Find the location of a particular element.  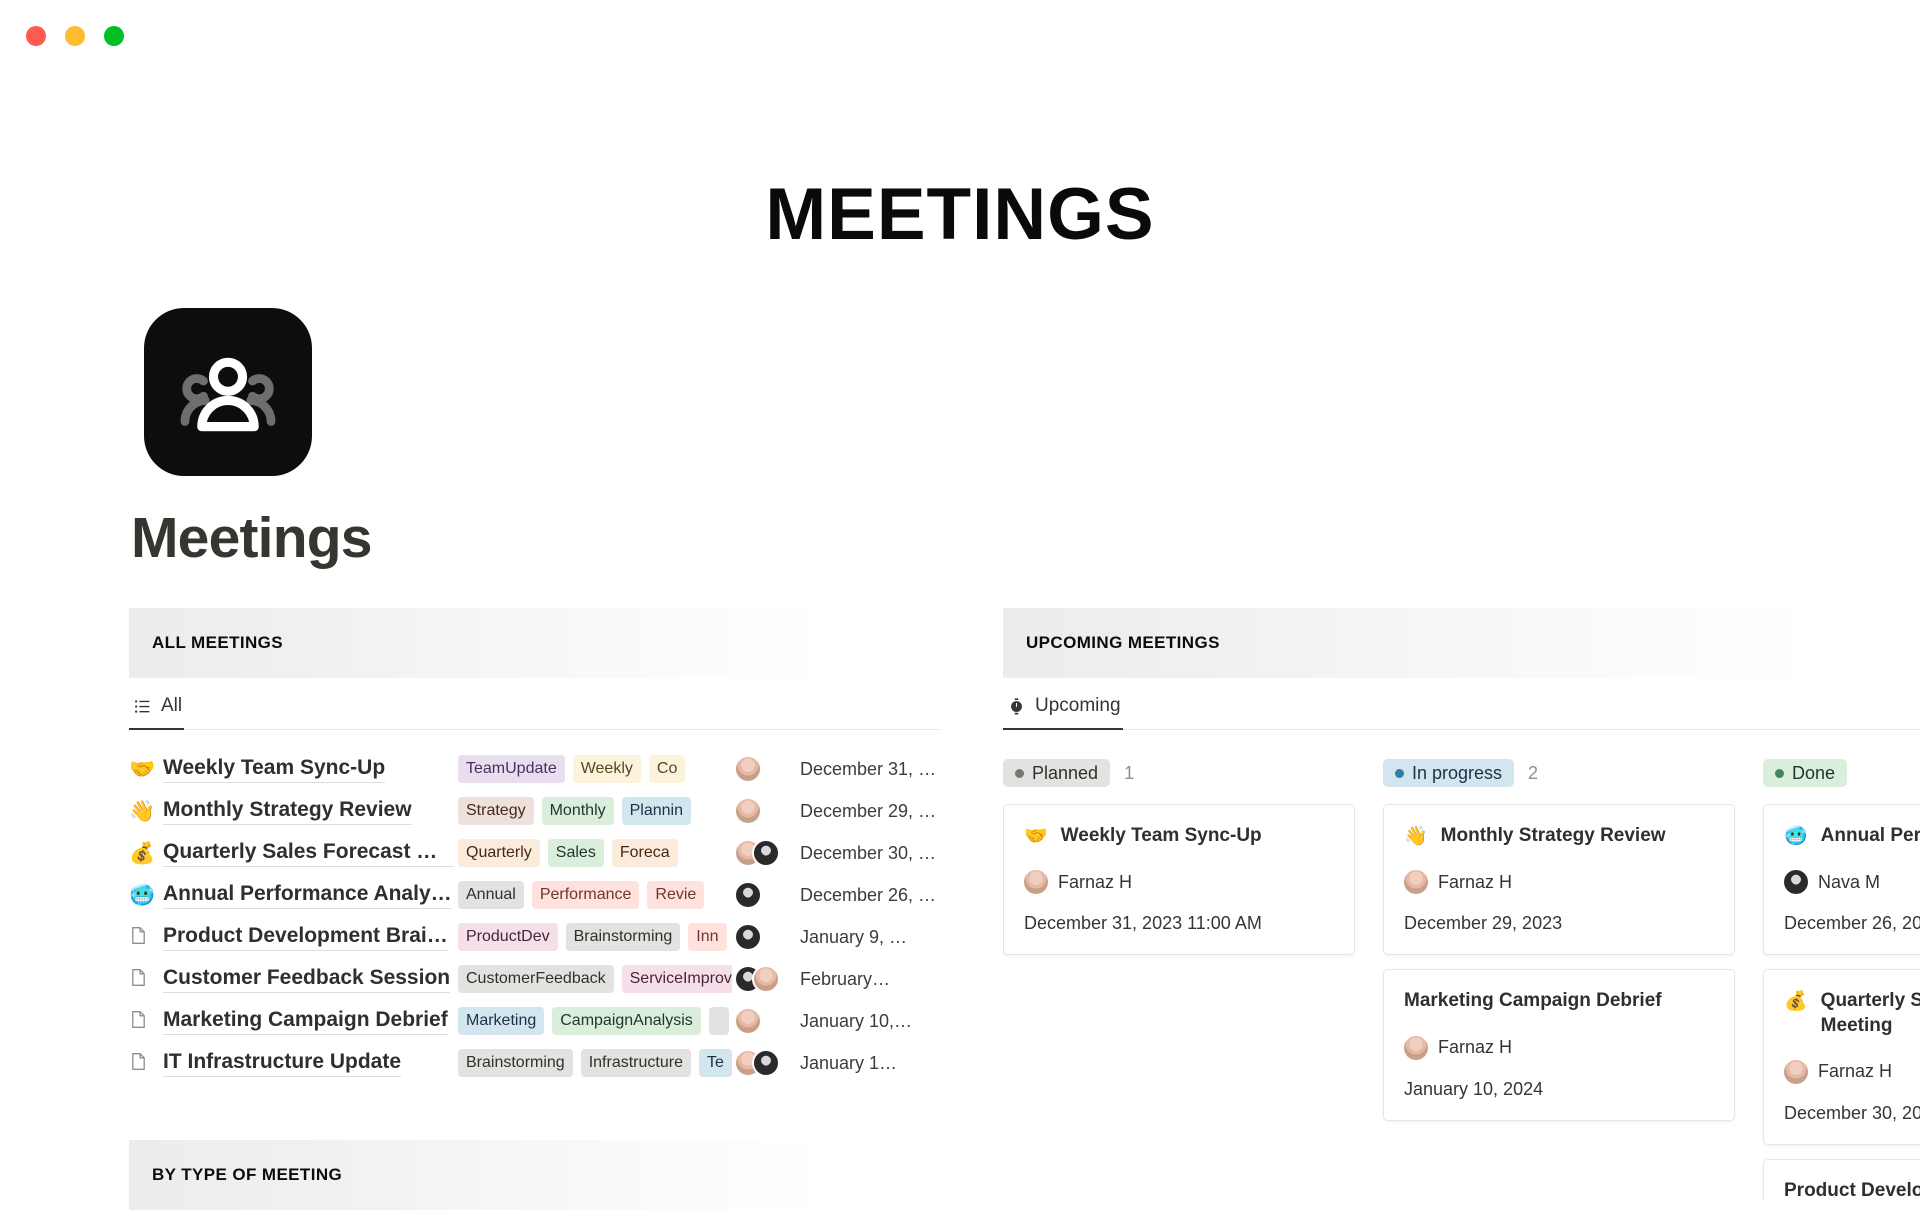

waving-hand-emoji: 👋 is located at coordinates (142, 810).